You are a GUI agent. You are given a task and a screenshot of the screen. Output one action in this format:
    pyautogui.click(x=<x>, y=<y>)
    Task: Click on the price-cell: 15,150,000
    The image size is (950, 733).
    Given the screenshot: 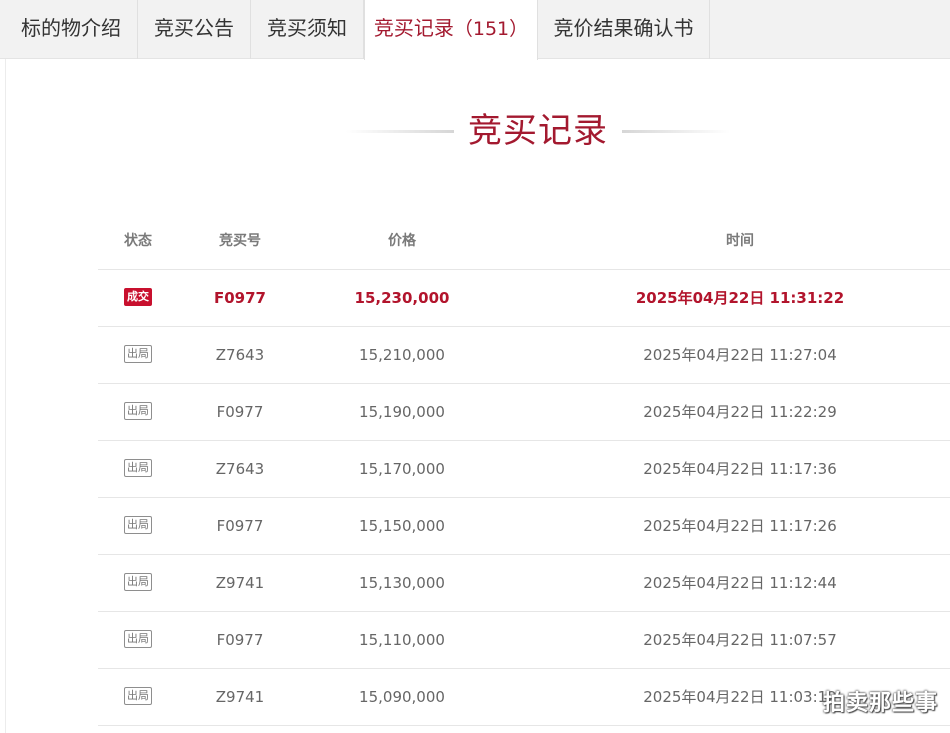 What is the action you would take?
    pyautogui.click(x=402, y=526)
    